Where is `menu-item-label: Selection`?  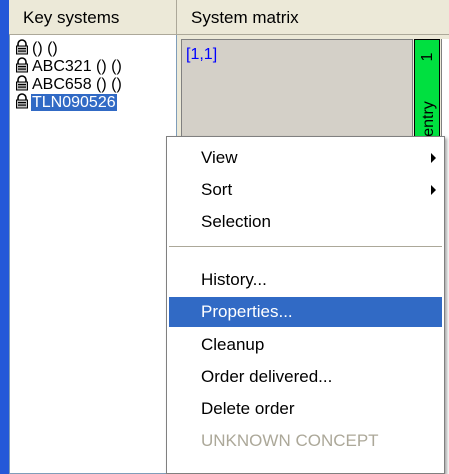 menu-item-label: Selection is located at coordinates (236, 221).